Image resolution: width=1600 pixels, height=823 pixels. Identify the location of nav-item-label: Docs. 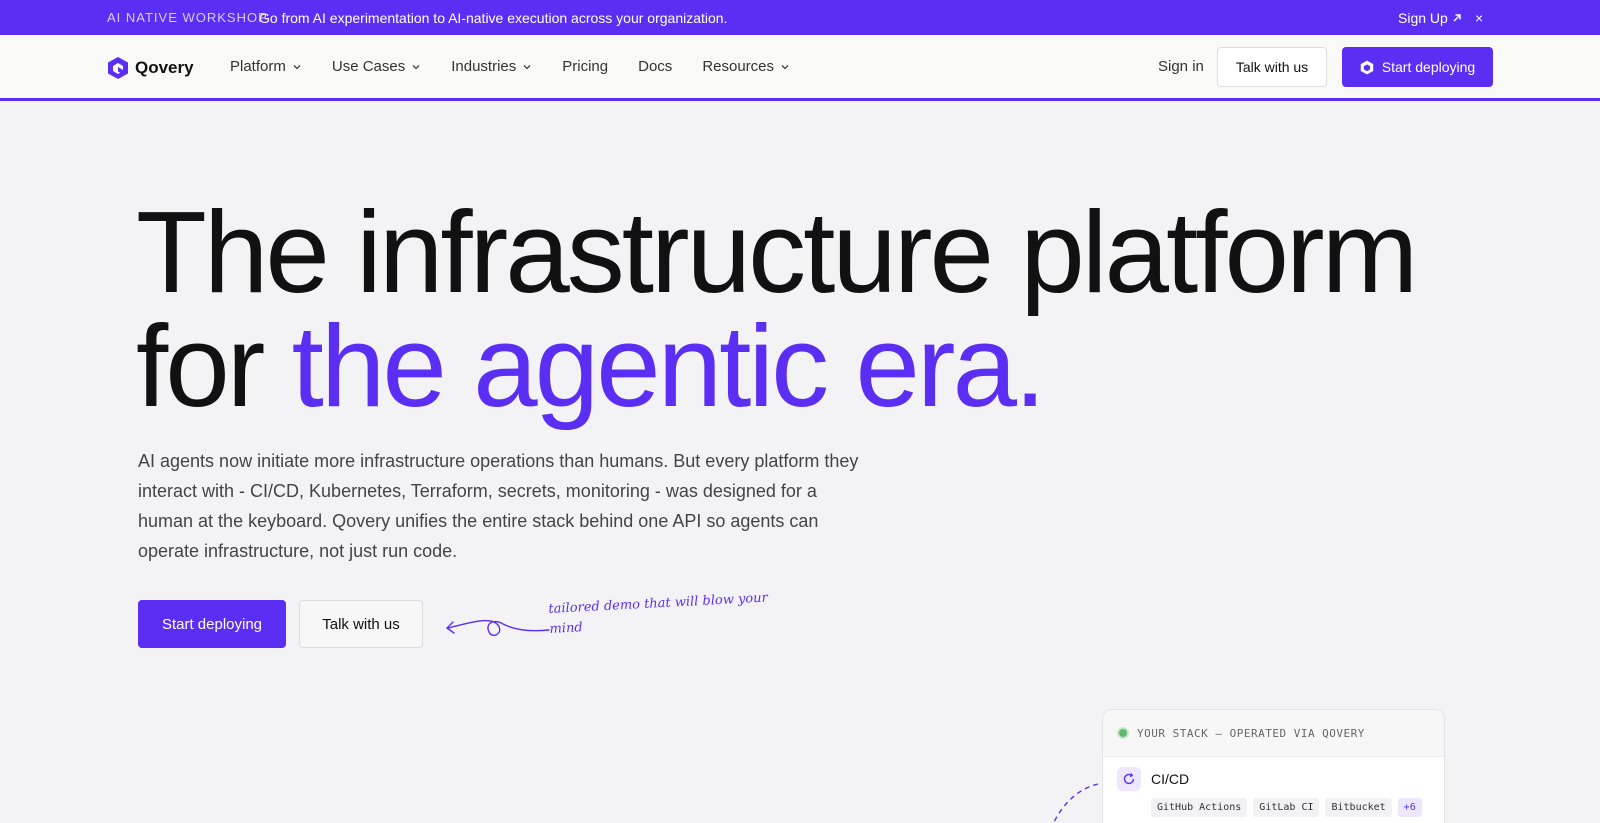
(655, 66).